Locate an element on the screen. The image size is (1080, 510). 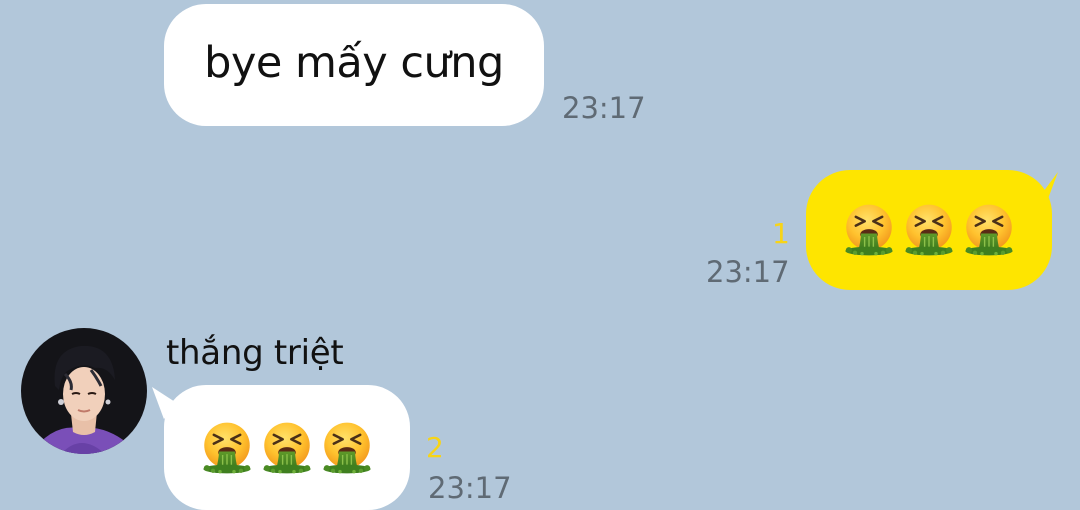
sender-name: thắng triệt is located at coordinates (255, 353).